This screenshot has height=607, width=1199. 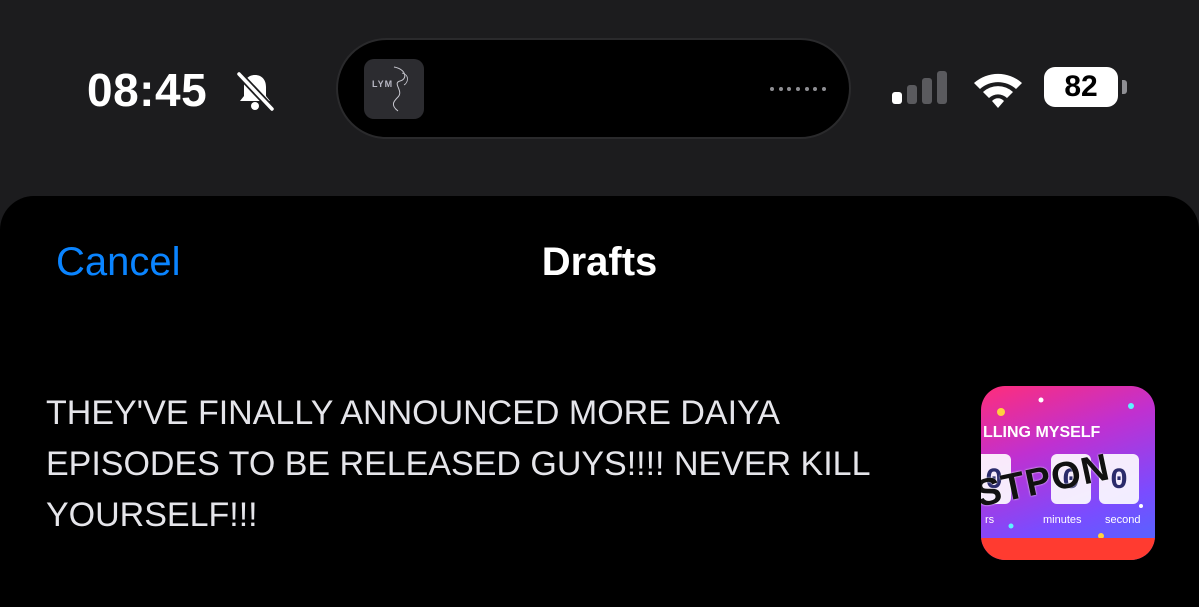 What do you see at coordinates (798, 90) in the screenshot?
I see `audio-indicator-icon` at bounding box center [798, 90].